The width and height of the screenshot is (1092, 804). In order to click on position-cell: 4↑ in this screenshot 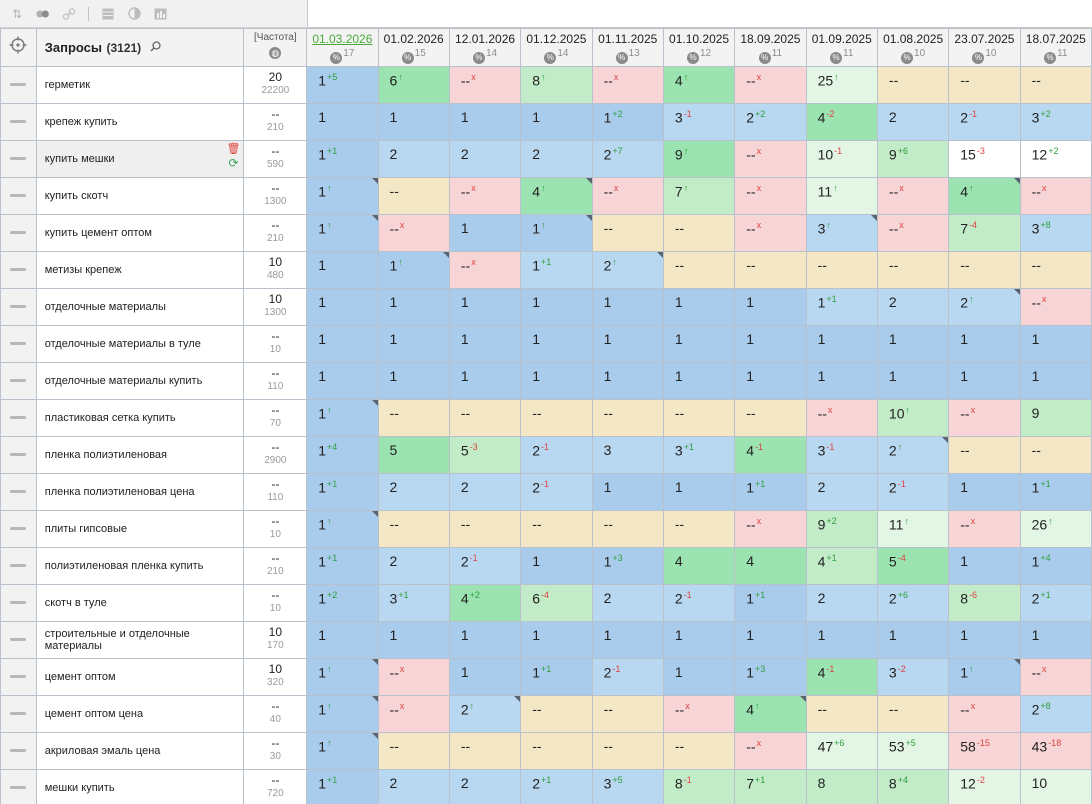, I will do `click(770, 714)`.